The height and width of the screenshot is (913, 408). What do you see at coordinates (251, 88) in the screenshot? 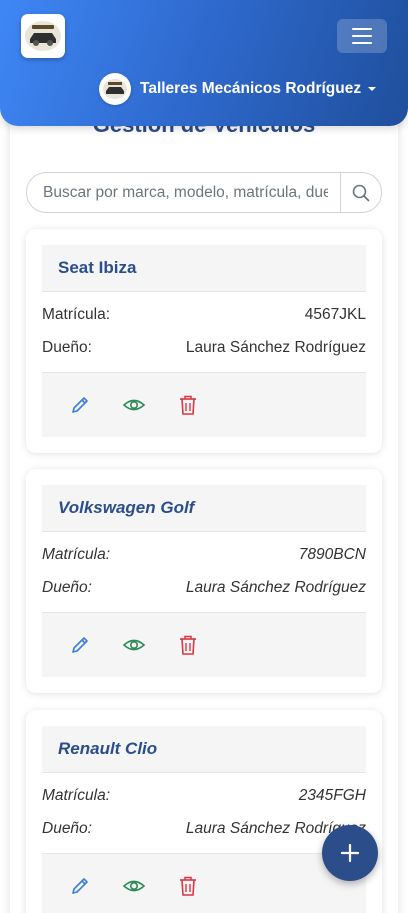
I see `user-name: Talleres Mecánicos Rodríguez` at bounding box center [251, 88].